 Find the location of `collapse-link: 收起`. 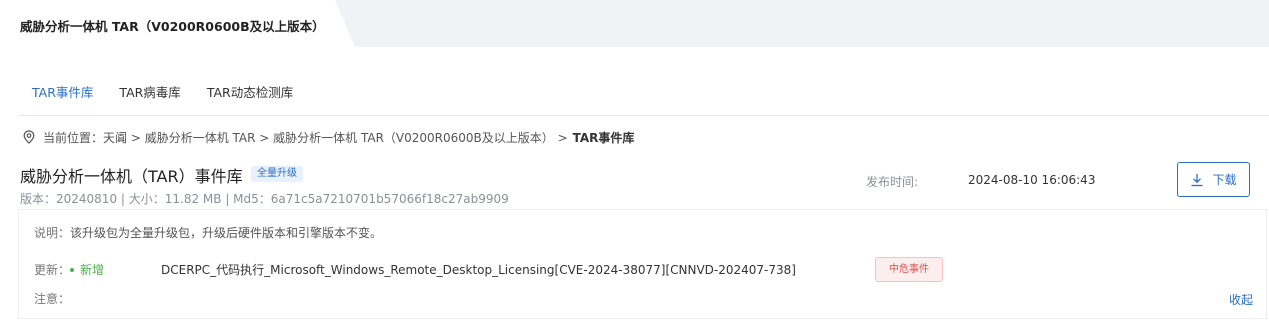

collapse-link: 收起 is located at coordinates (1241, 299).